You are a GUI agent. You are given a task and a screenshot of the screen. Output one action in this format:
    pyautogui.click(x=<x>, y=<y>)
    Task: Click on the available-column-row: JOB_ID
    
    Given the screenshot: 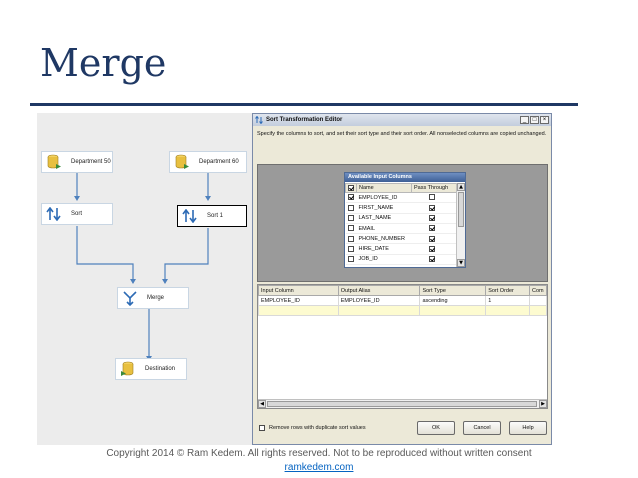 What is the action you would take?
    pyautogui.click(x=401, y=260)
    